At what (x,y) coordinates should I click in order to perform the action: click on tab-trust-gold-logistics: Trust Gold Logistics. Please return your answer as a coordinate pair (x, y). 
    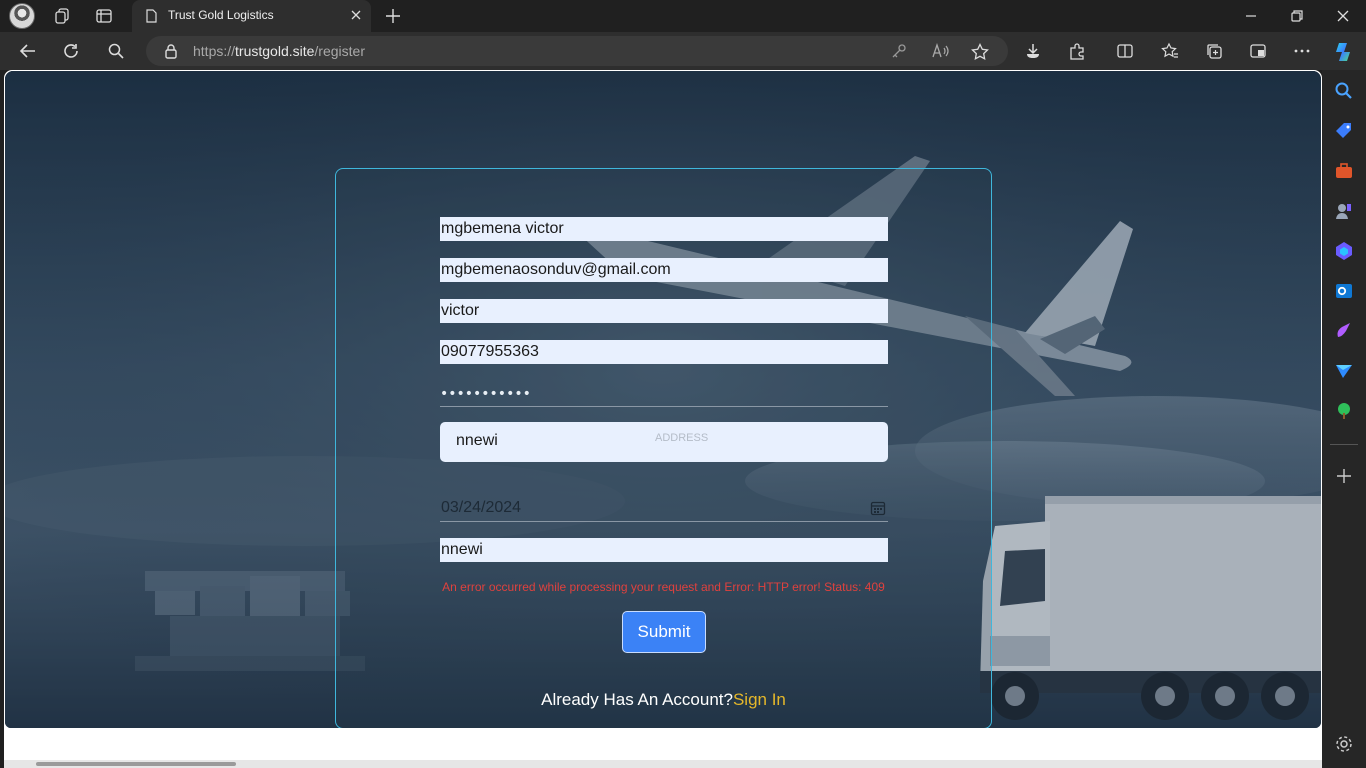
    Looking at the image, I should click on (251, 16).